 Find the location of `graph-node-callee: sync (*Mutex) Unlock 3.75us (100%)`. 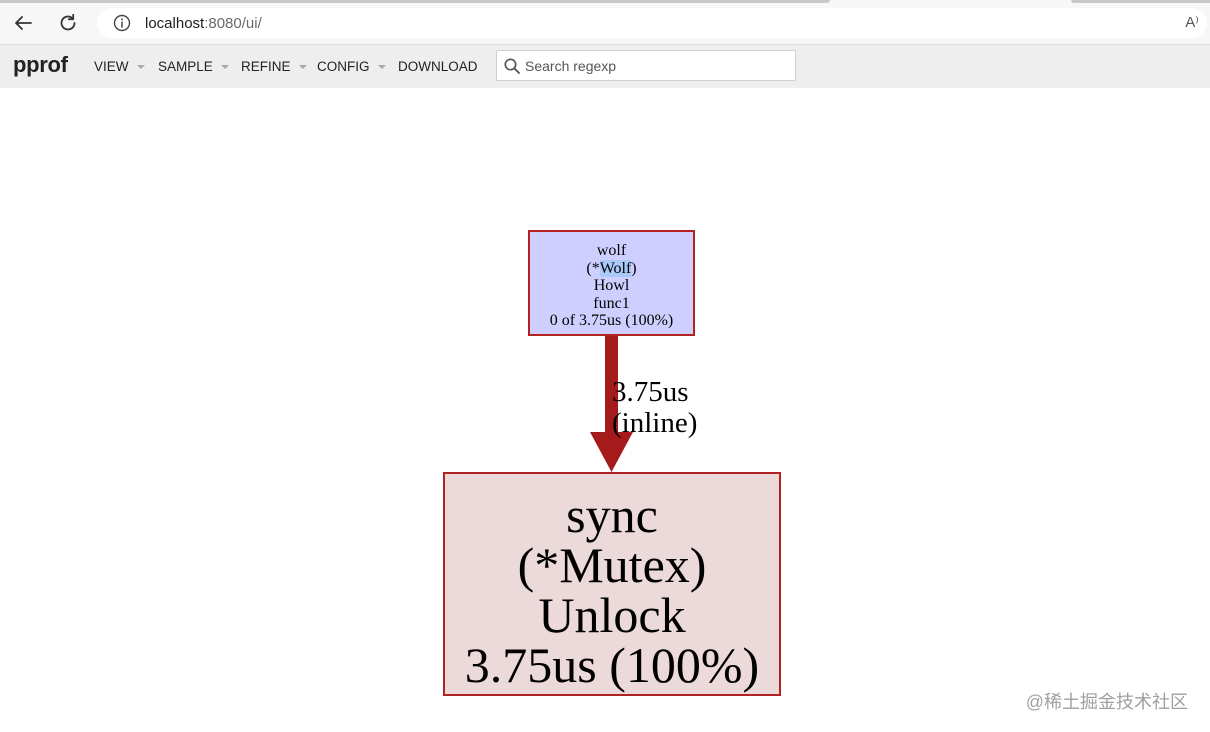

graph-node-callee: sync (*Mutex) Unlock 3.75us (100%) is located at coordinates (612, 584).